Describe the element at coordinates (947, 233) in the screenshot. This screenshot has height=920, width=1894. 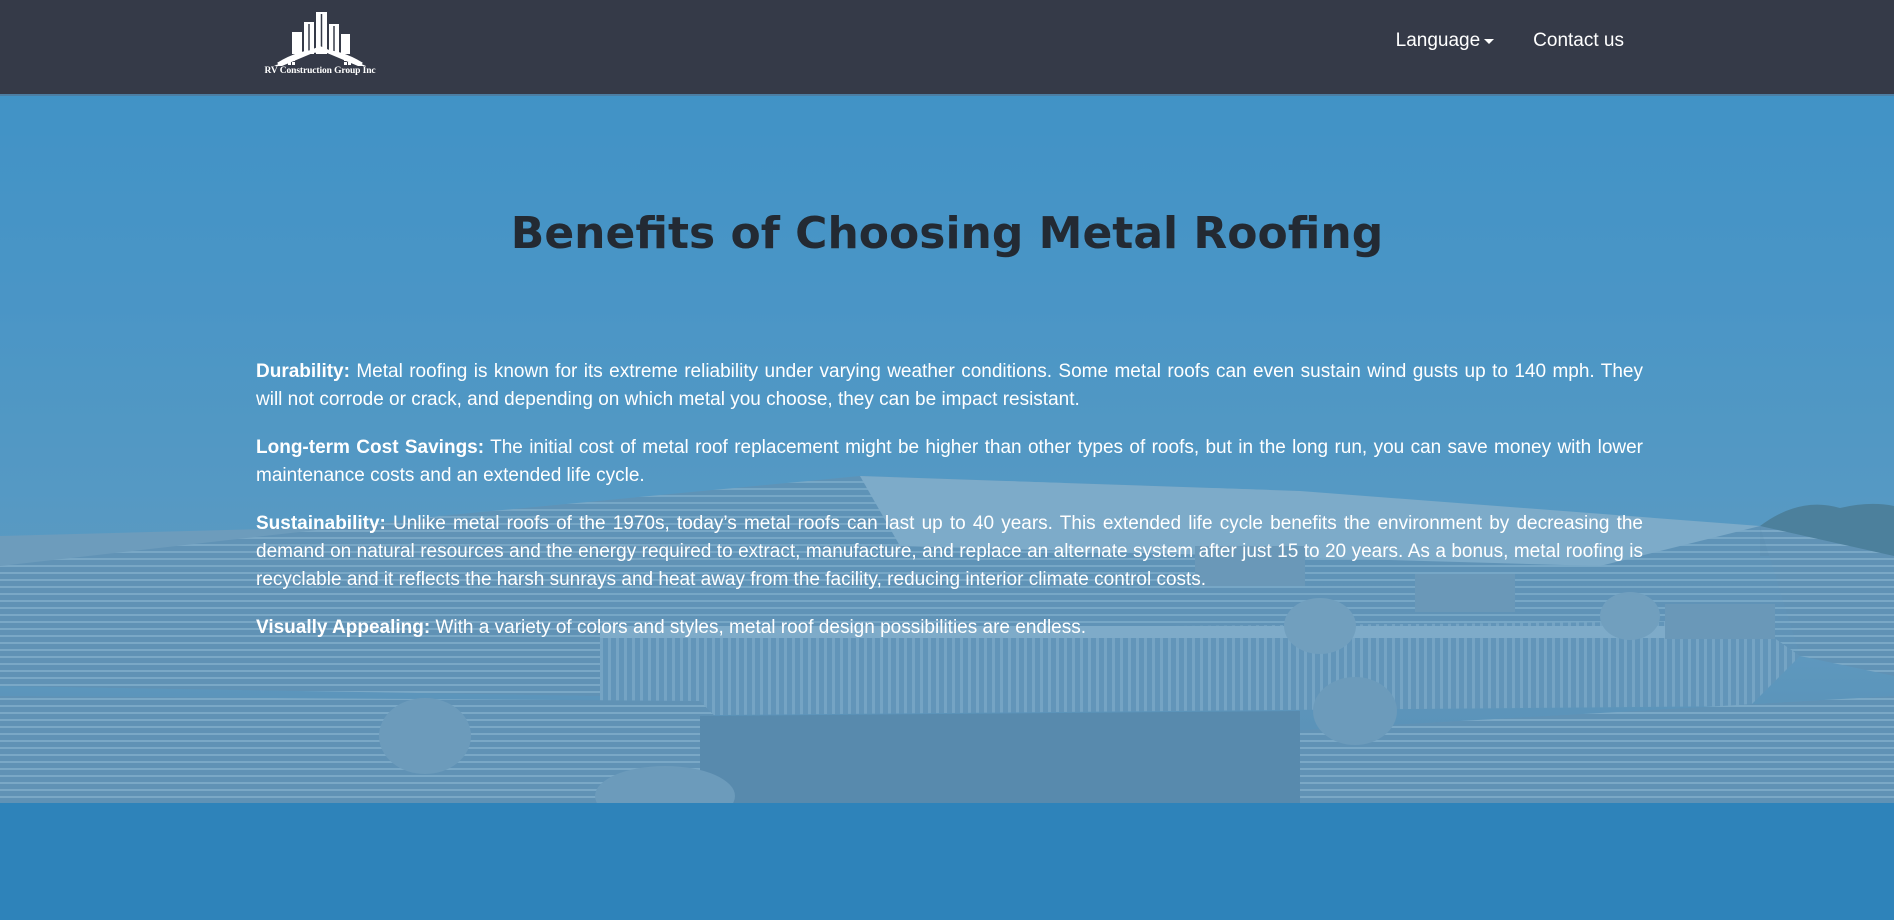
I see `page-title: Benefits of Choosing Metal Roofing` at that location.